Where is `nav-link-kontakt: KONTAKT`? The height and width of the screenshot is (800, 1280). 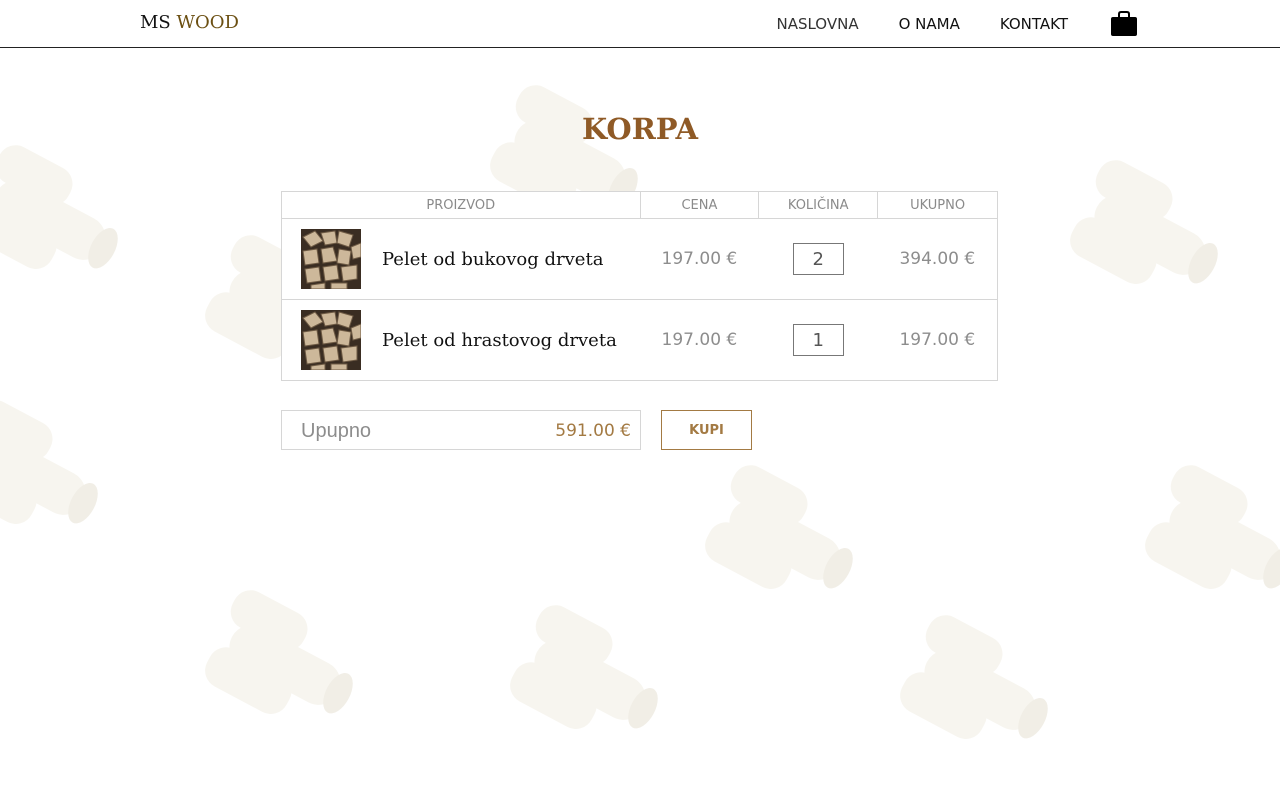
nav-link-kontakt: KONTAKT is located at coordinates (1034, 24).